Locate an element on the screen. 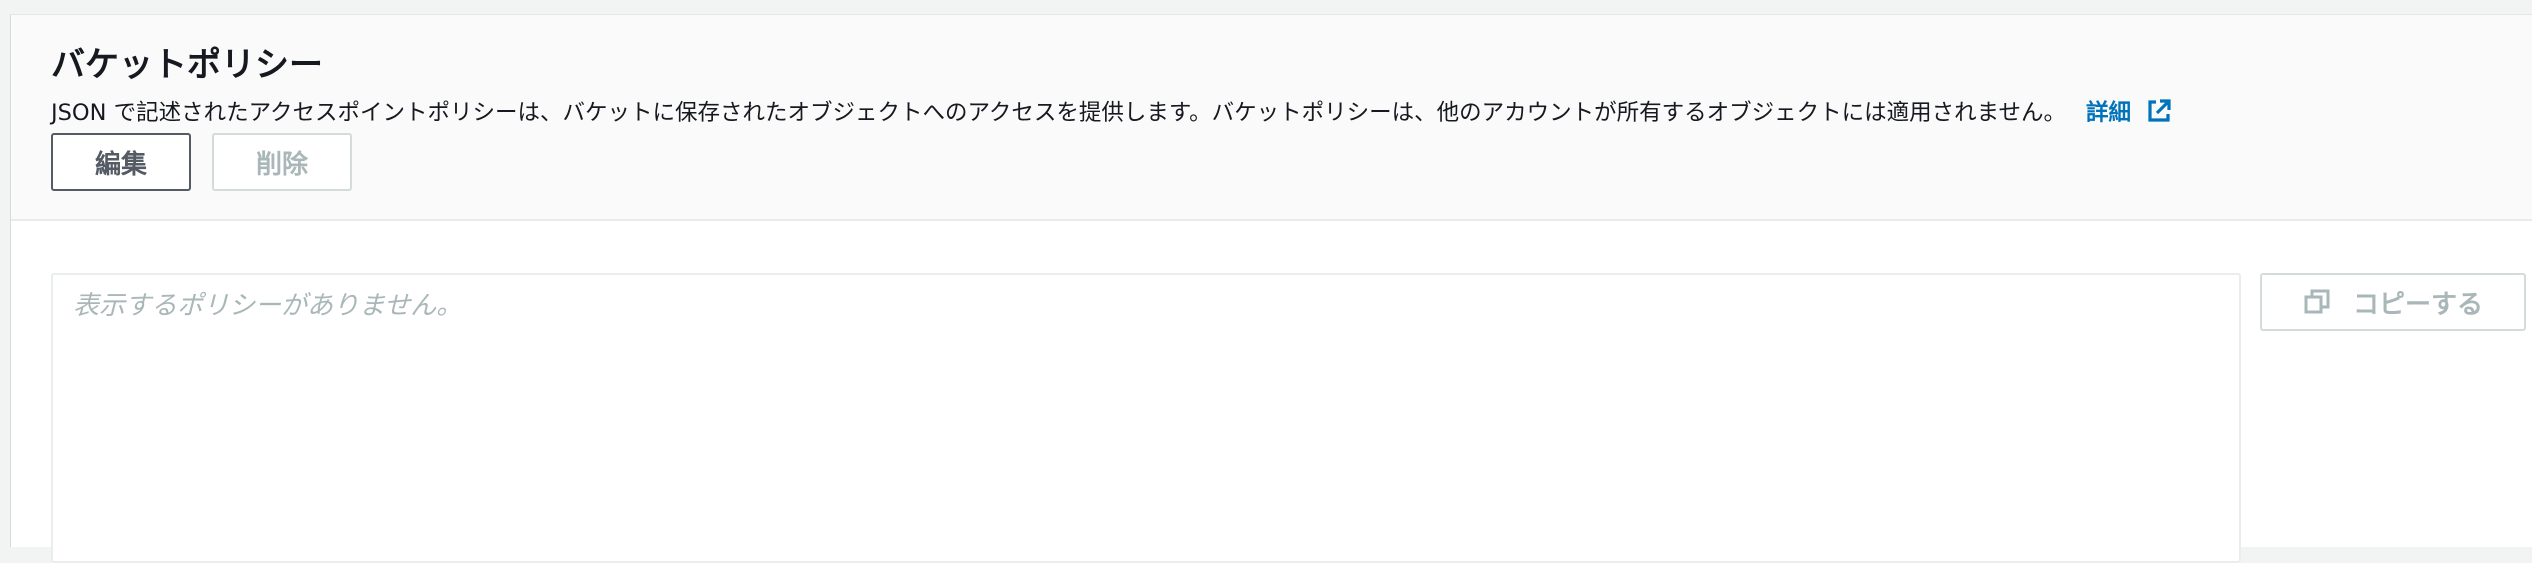 The image size is (2532, 563). external-link-icon is located at coordinates (2159, 110).